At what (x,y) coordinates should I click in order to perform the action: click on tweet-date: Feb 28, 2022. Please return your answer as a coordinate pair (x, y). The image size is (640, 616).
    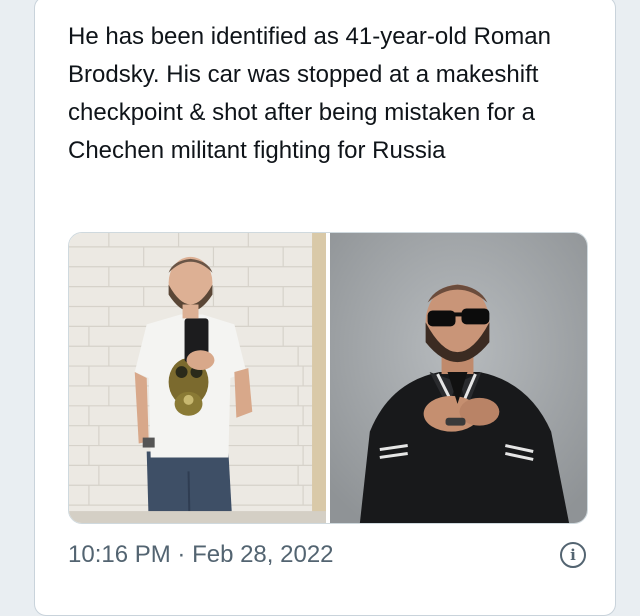
    Looking at the image, I should click on (263, 554).